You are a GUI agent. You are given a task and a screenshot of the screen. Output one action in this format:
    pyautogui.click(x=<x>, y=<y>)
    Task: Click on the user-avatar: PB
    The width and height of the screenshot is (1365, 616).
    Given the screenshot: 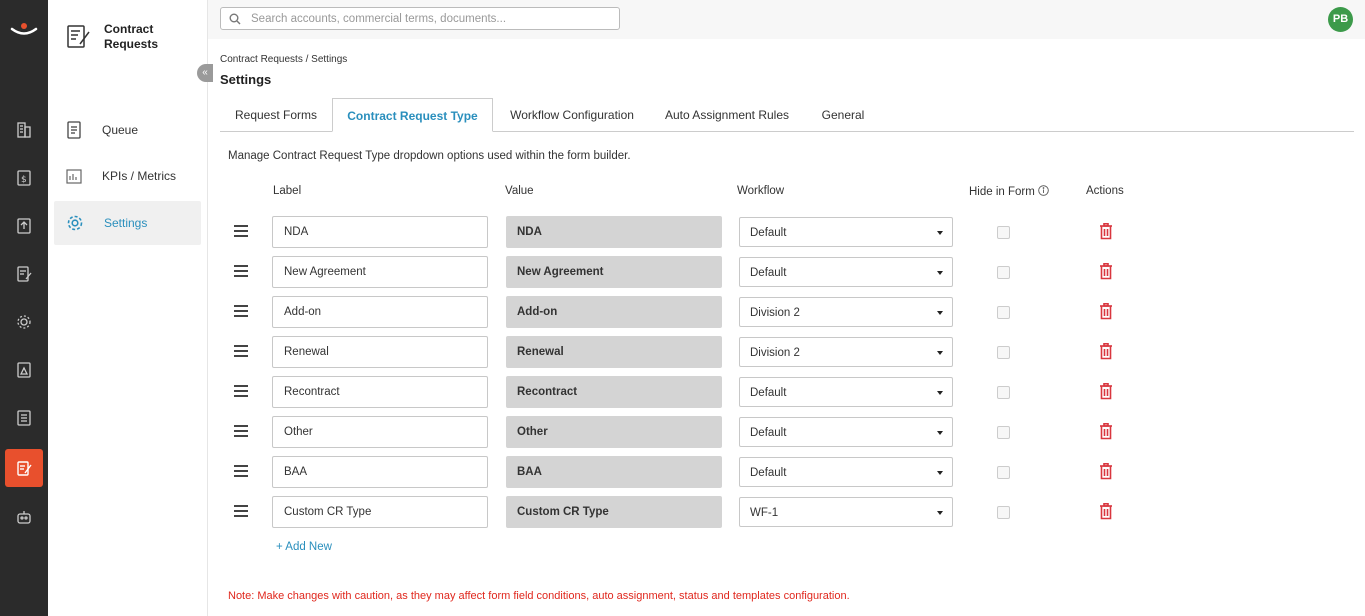 What is the action you would take?
    pyautogui.click(x=1340, y=19)
    